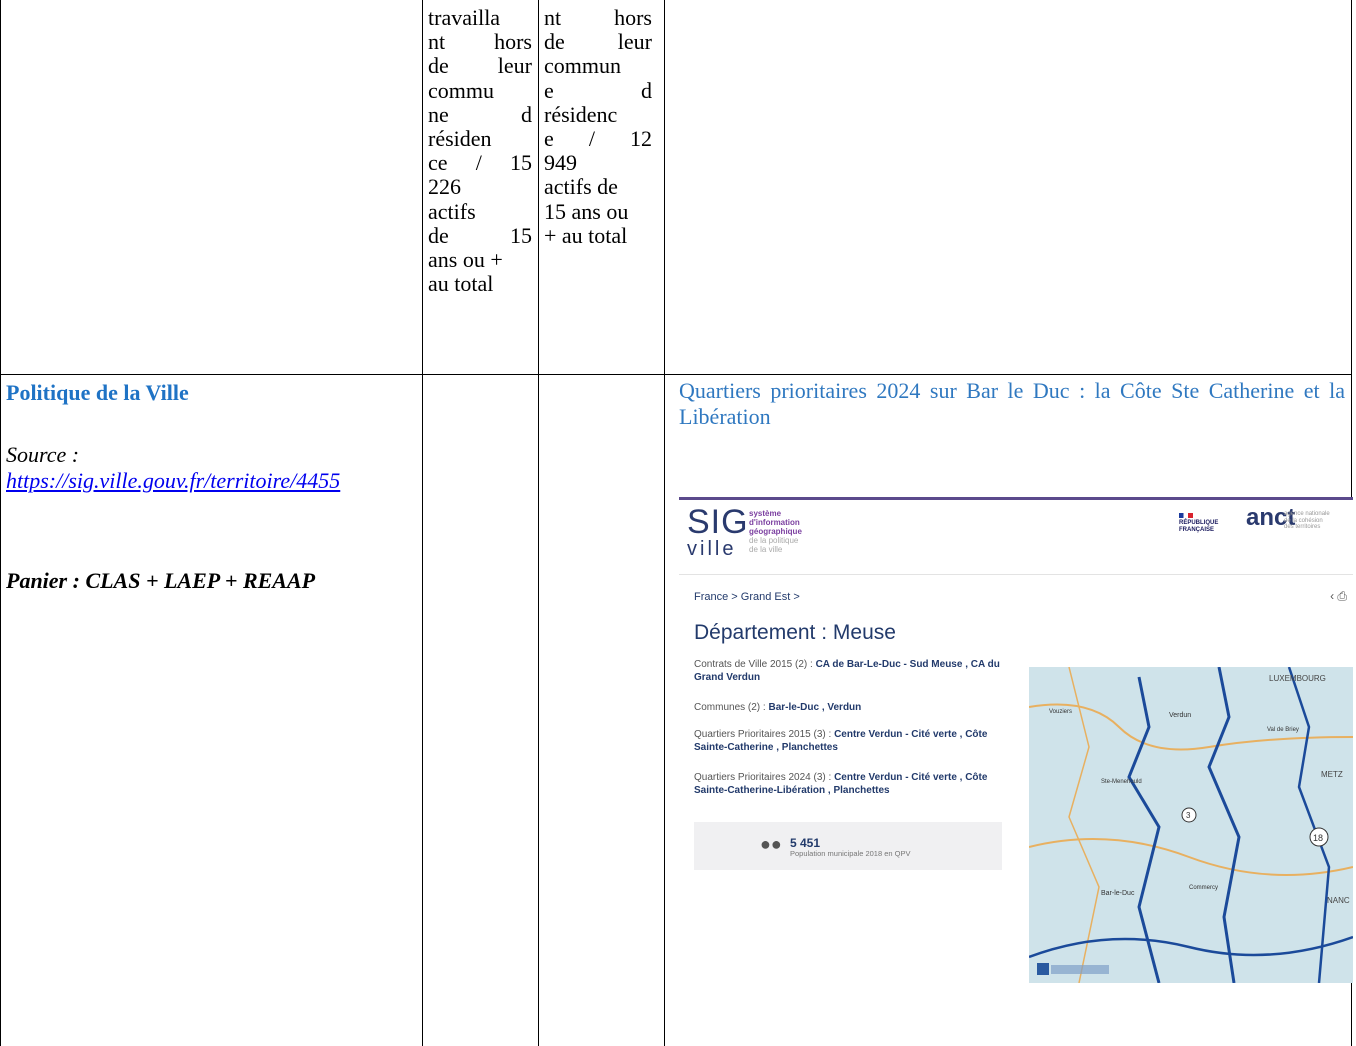  Describe the element at coordinates (480, 235) in the screenshot. I see `text-line: de 15` at that location.